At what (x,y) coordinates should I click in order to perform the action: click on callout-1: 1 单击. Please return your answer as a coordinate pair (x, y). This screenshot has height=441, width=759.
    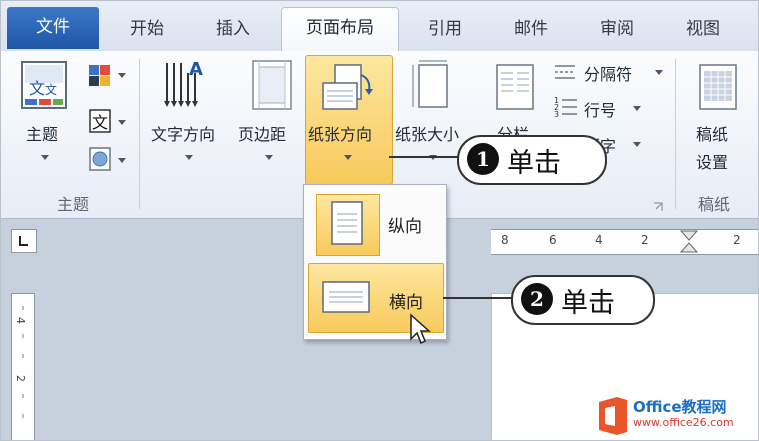
    Looking at the image, I should click on (532, 160).